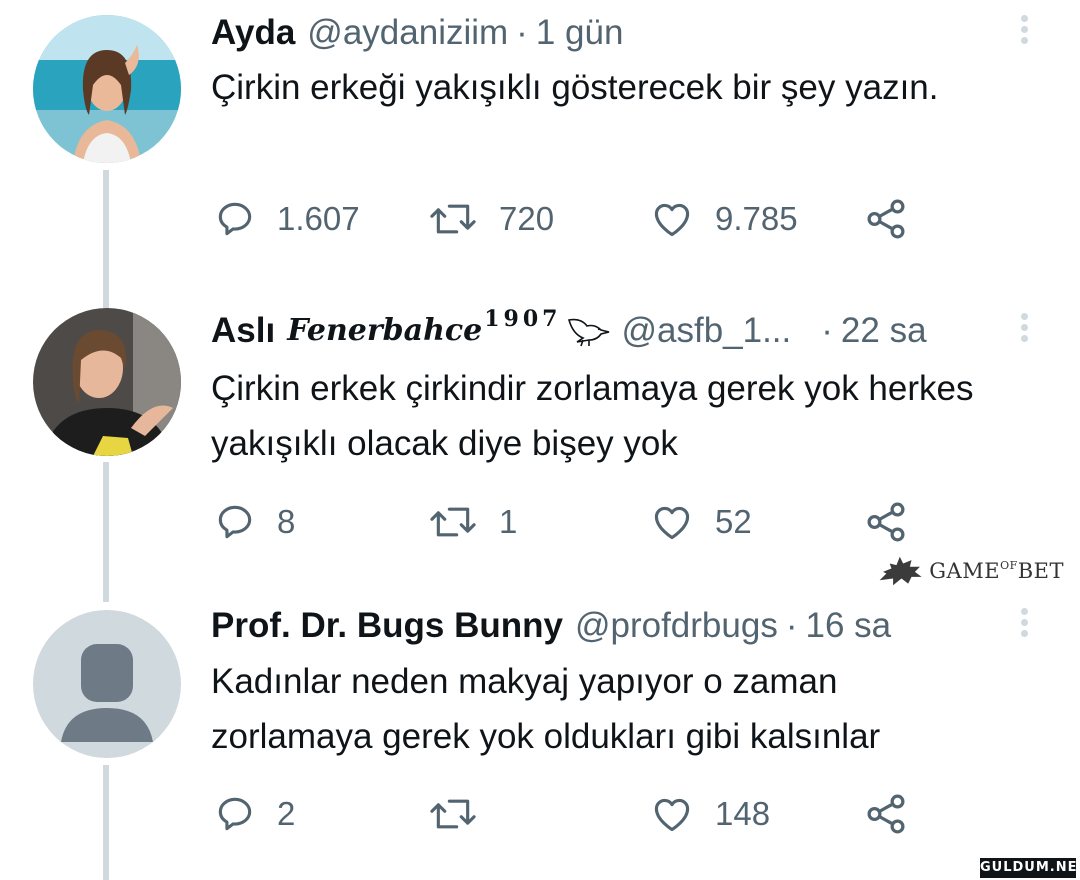 Image resolution: width=1080 pixels, height=880 pixels. I want to click on display-name: Ayda, so click(253, 33).